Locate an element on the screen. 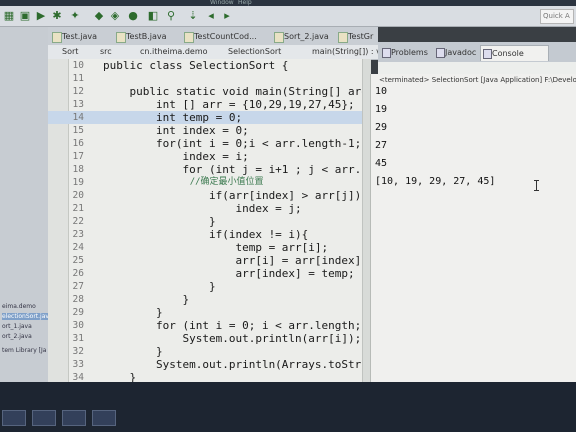  breadcrumb-class: SelectionSort is located at coordinates (254, 52).